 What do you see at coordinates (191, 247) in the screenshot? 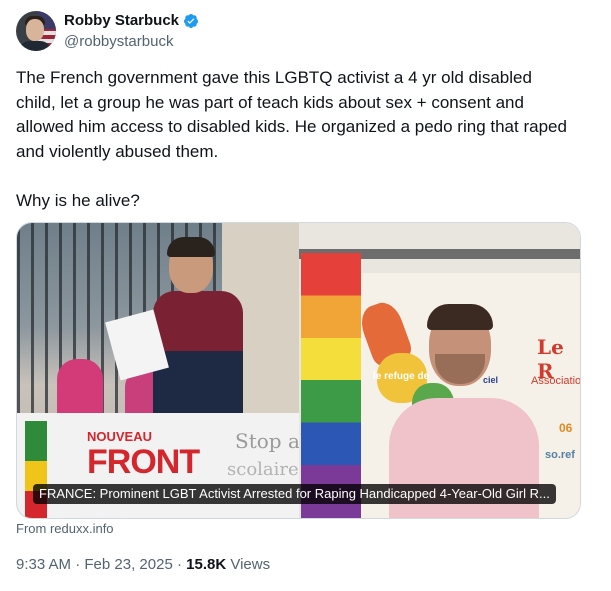
I see `speaker-hair` at bounding box center [191, 247].